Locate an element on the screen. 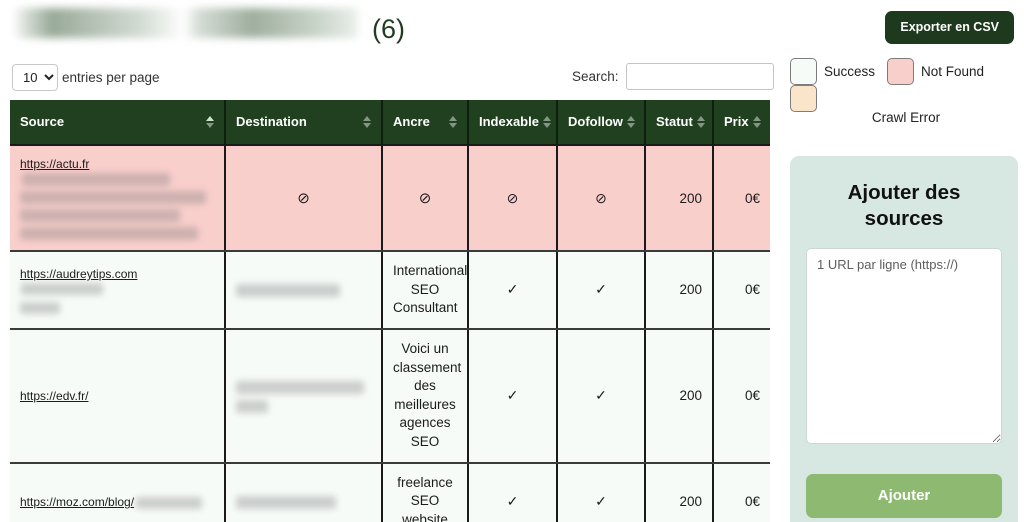 The image size is (1024, 522). entries-per-page-select: 102550100 is located at coordinates (35, 77).